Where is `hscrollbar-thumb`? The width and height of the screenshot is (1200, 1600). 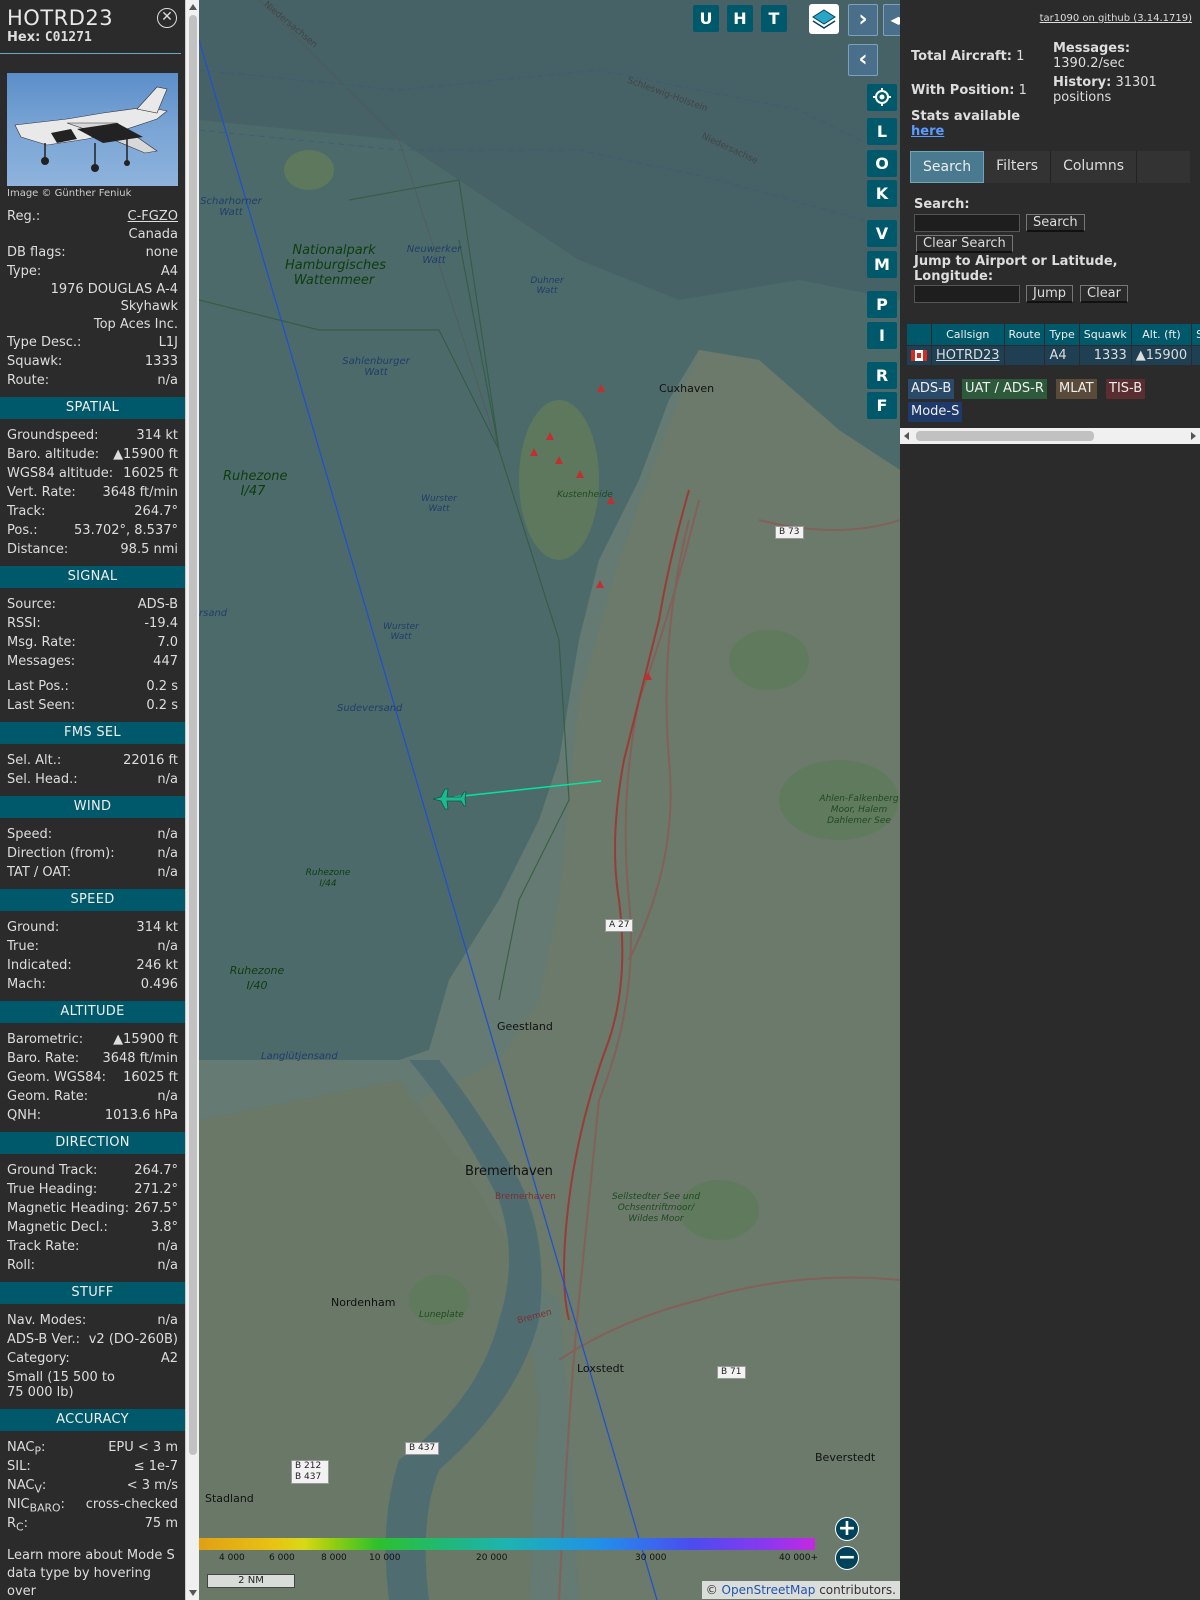
hscrollbar-thumb is located at coordinates (1005, 436).